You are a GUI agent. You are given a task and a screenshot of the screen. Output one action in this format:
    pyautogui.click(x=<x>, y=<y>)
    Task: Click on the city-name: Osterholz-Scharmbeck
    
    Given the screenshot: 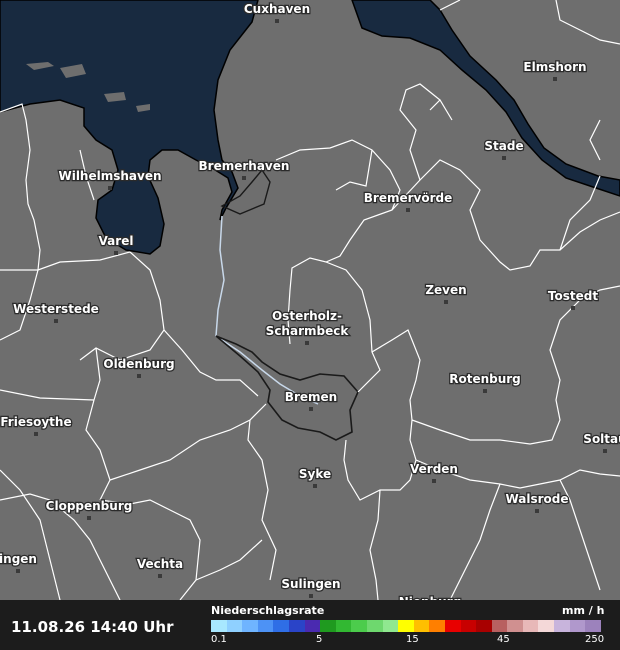 What is the action you would take?
    pyautogui.click(x=308, y=323)
    